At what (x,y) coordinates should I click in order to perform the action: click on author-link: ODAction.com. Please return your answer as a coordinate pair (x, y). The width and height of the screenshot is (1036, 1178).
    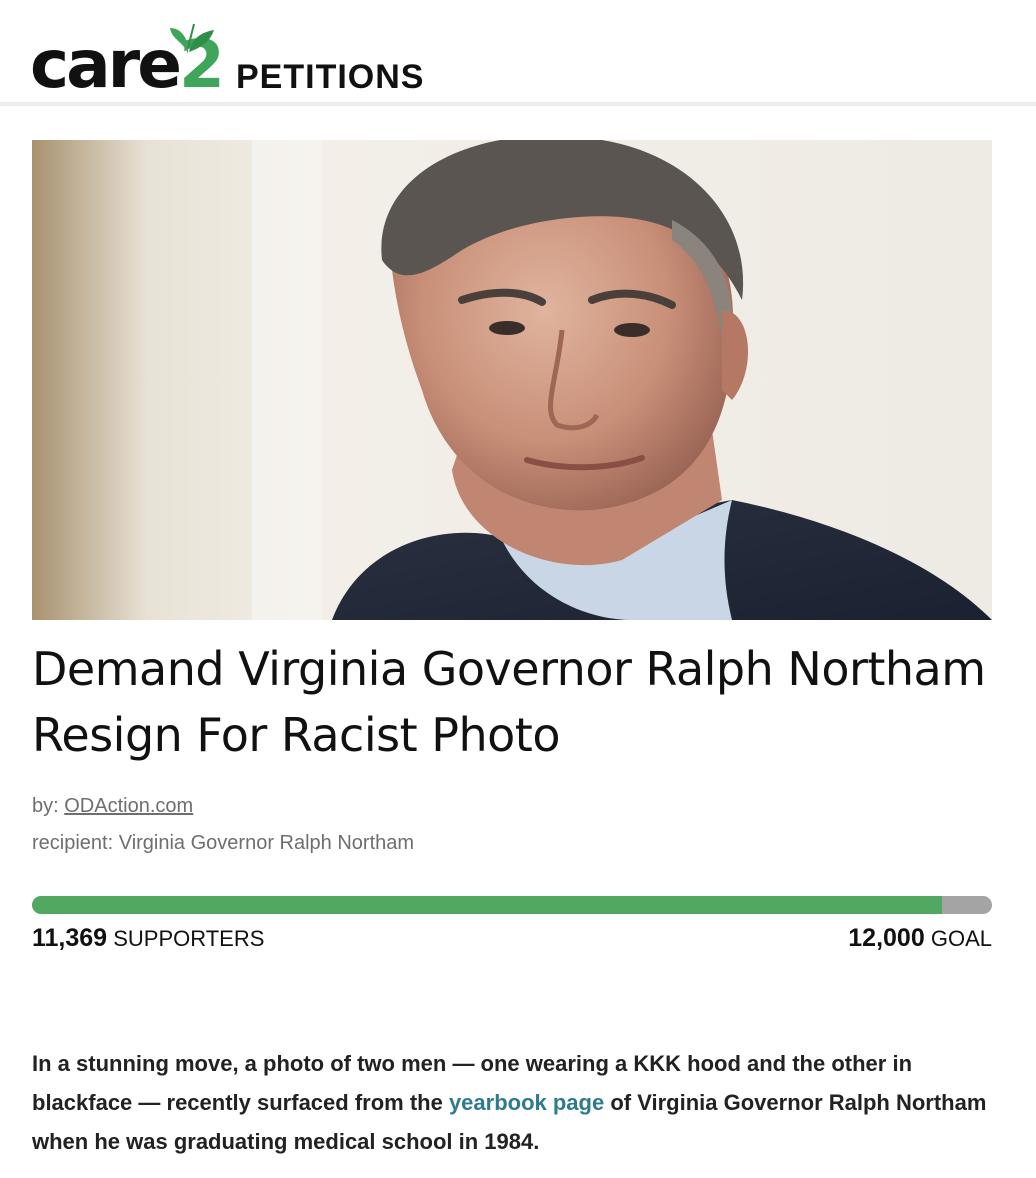
    Looking at the image, I should click on (128, 806).